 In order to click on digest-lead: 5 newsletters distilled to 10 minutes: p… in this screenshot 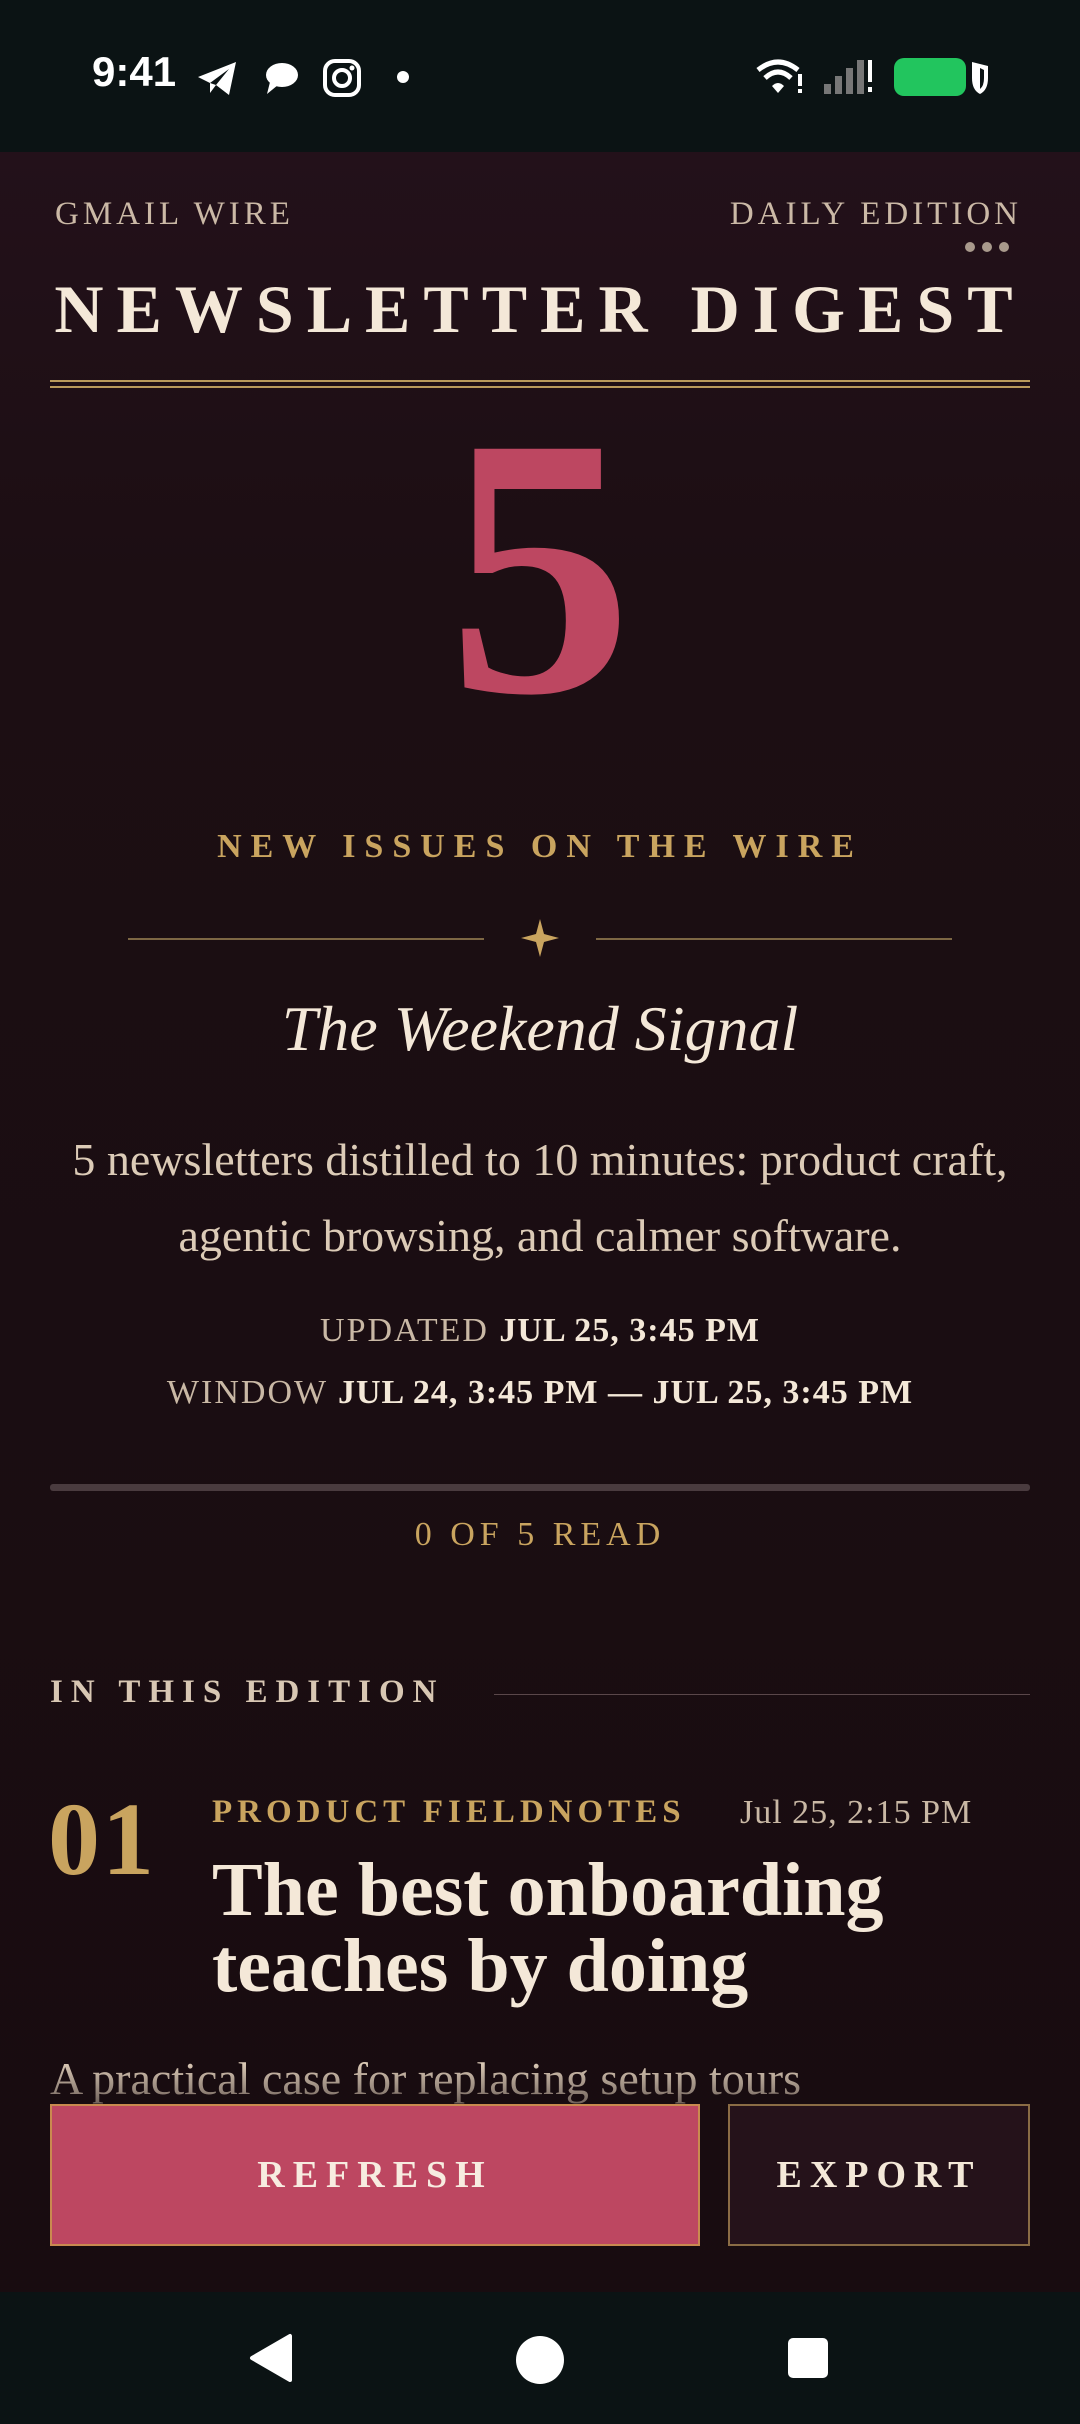, I will do `click(540, 1197)`.